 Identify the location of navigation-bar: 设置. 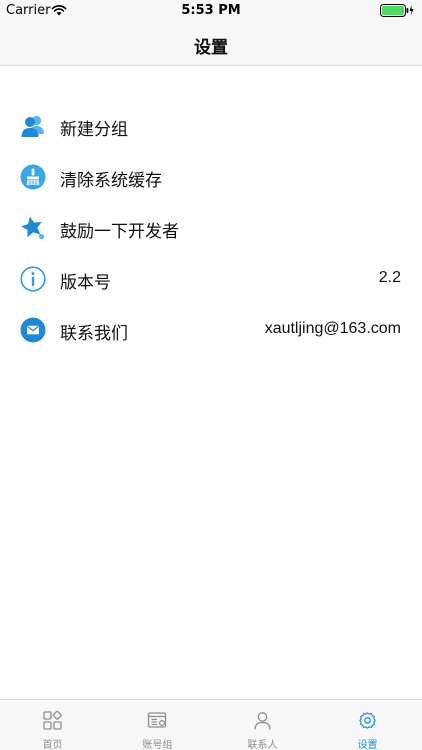
(211, 44).